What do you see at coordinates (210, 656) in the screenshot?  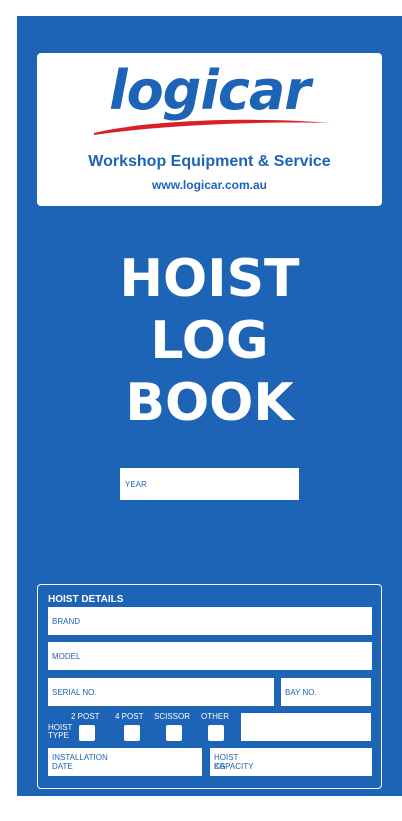 I see `model-field: MODEL` at bounding box center [210, 656].